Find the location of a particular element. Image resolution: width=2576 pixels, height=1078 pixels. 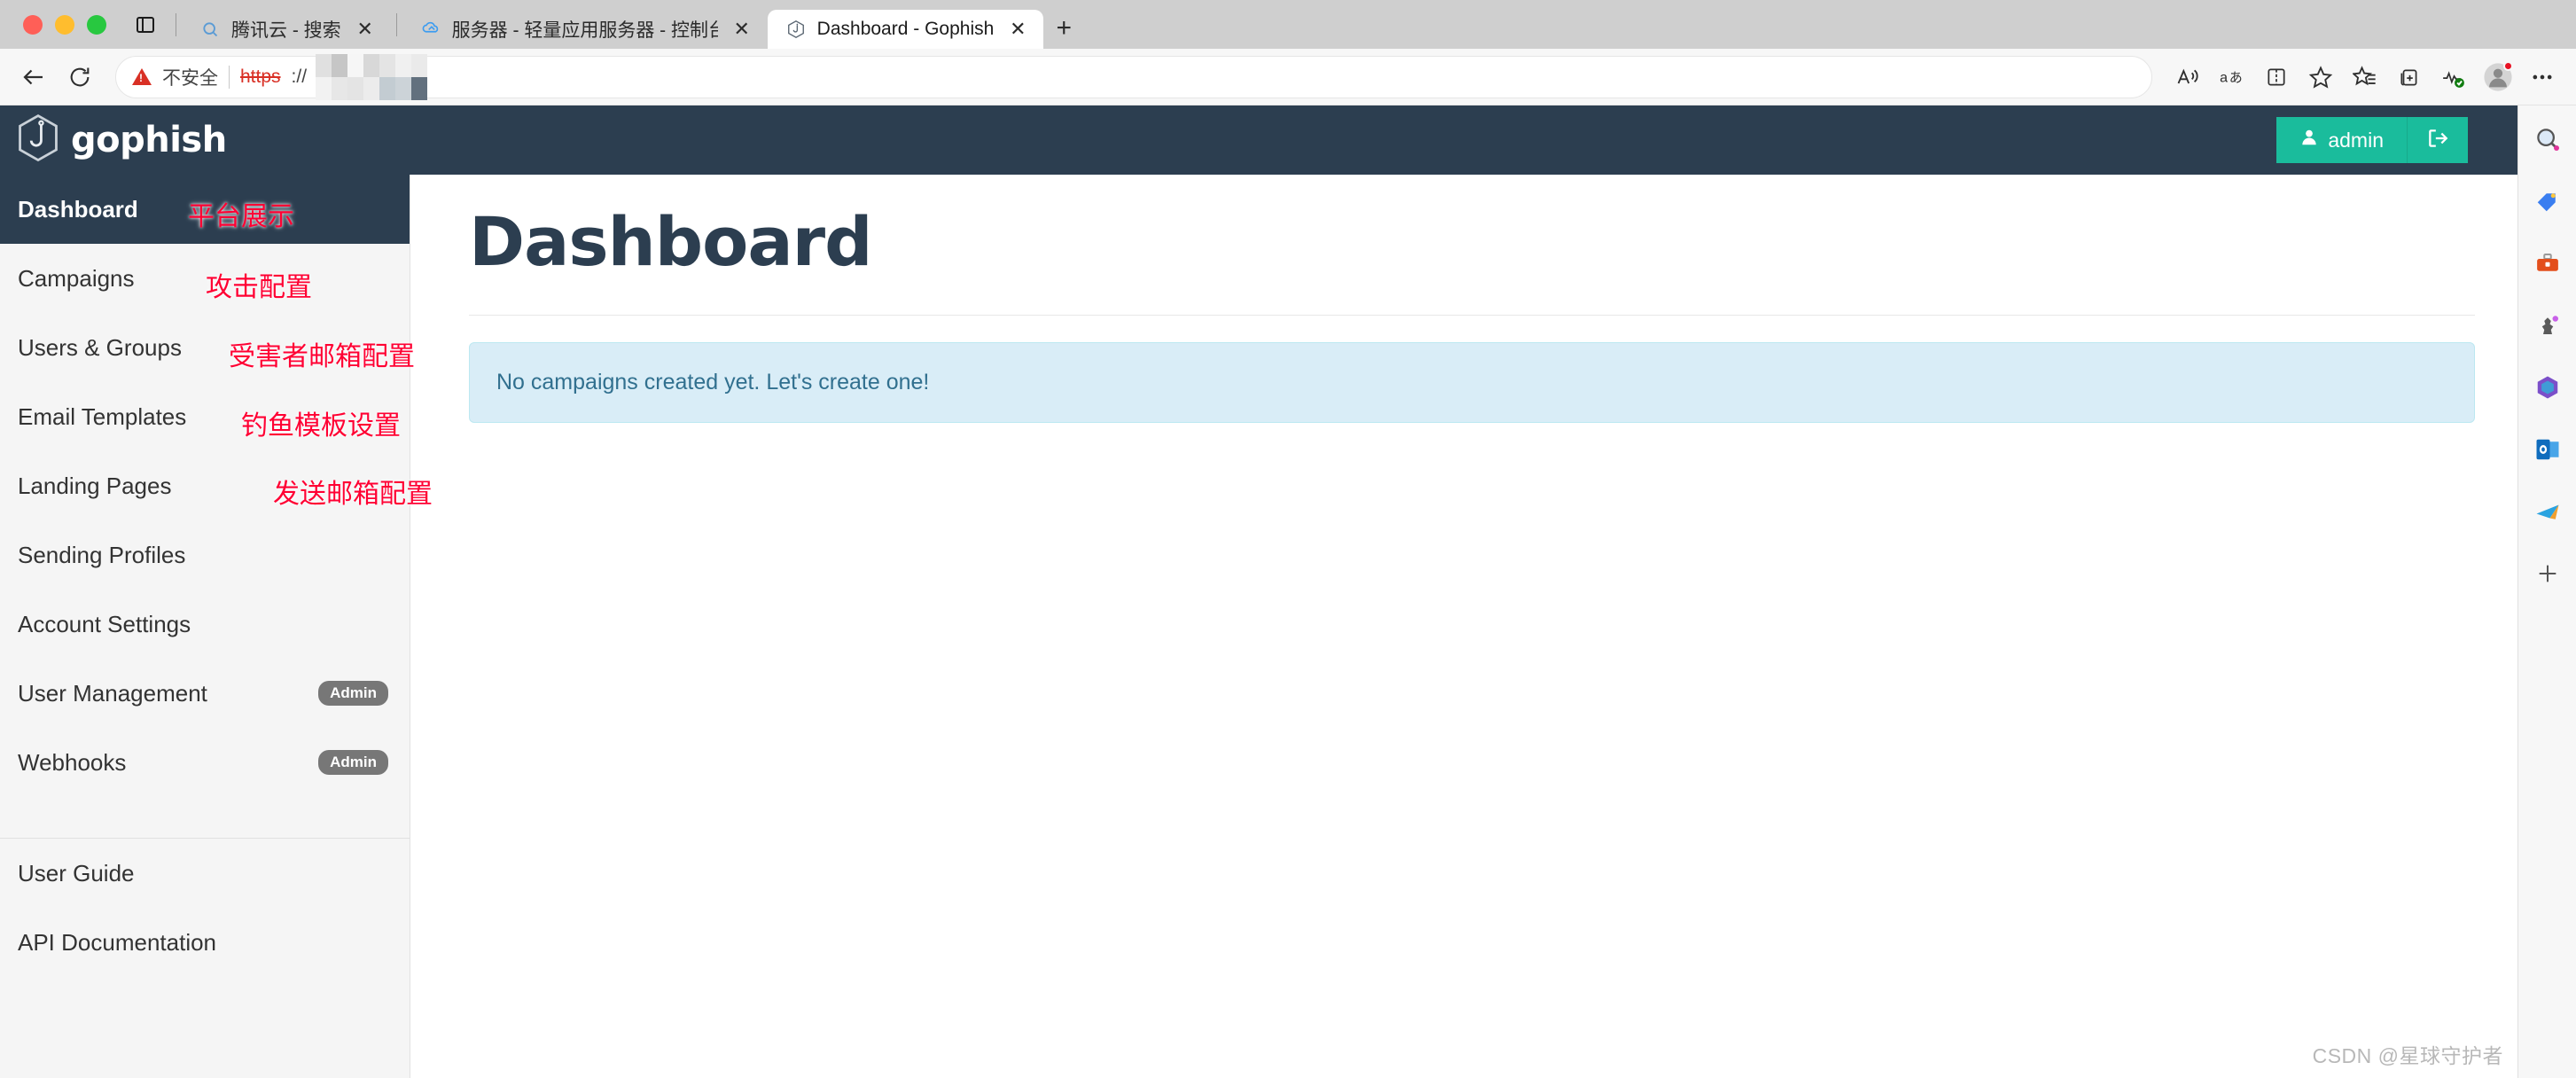

sidebar-item-label: Account Settings is located at coordinates (104, 623).